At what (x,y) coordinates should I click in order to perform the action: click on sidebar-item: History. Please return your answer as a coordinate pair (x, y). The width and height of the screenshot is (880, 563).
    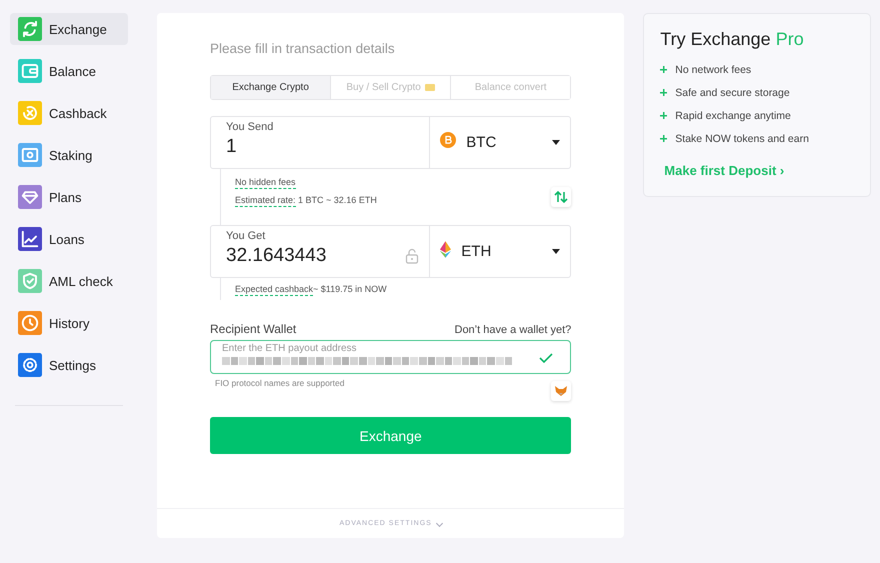
    Looking at the image, I should click on (69, 323).